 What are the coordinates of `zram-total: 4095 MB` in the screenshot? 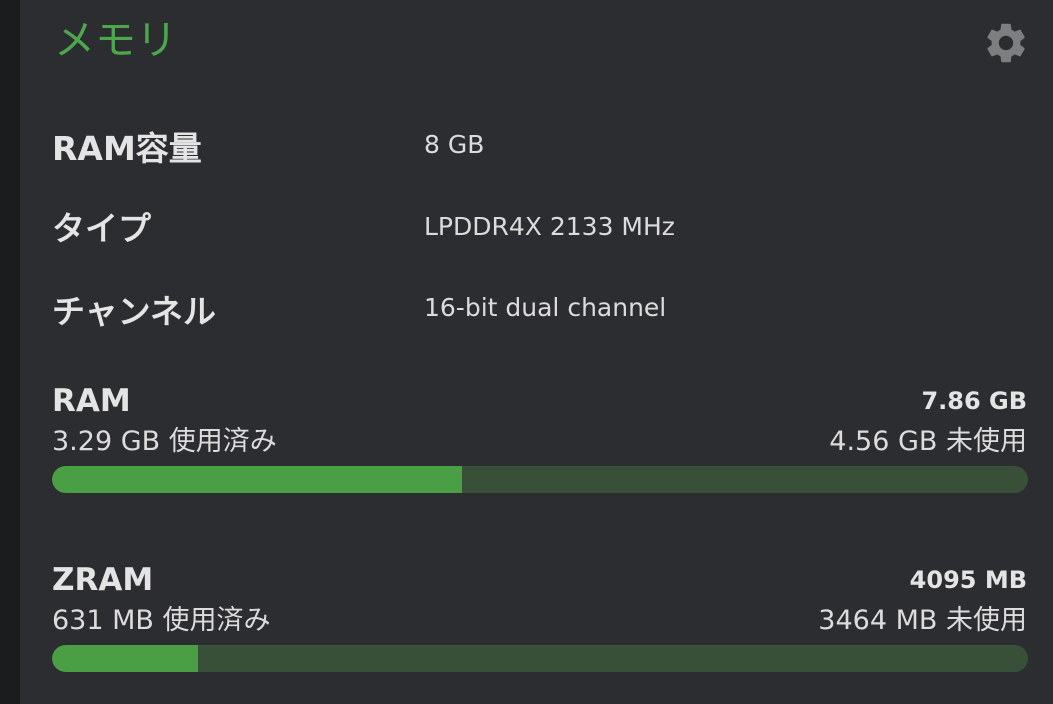 It's located at (968, 580).